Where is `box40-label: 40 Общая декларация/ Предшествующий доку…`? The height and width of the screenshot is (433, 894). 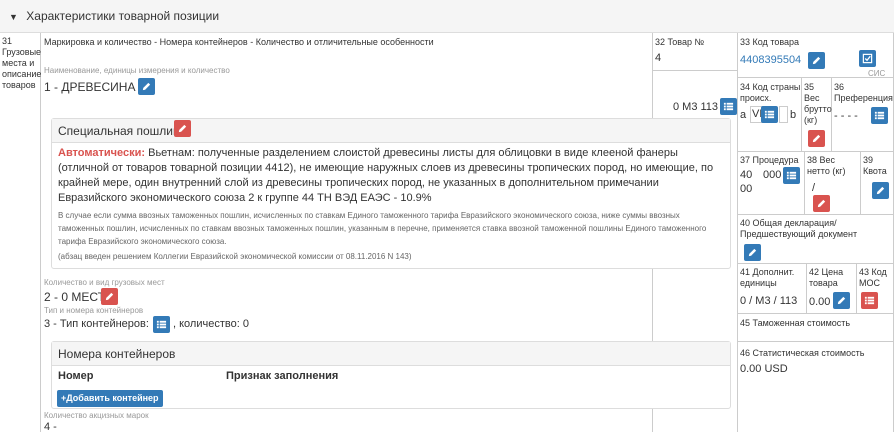 box40-label: 40 Общая декларация/ Предшествующий доку… is located at coordinates (799, 228).